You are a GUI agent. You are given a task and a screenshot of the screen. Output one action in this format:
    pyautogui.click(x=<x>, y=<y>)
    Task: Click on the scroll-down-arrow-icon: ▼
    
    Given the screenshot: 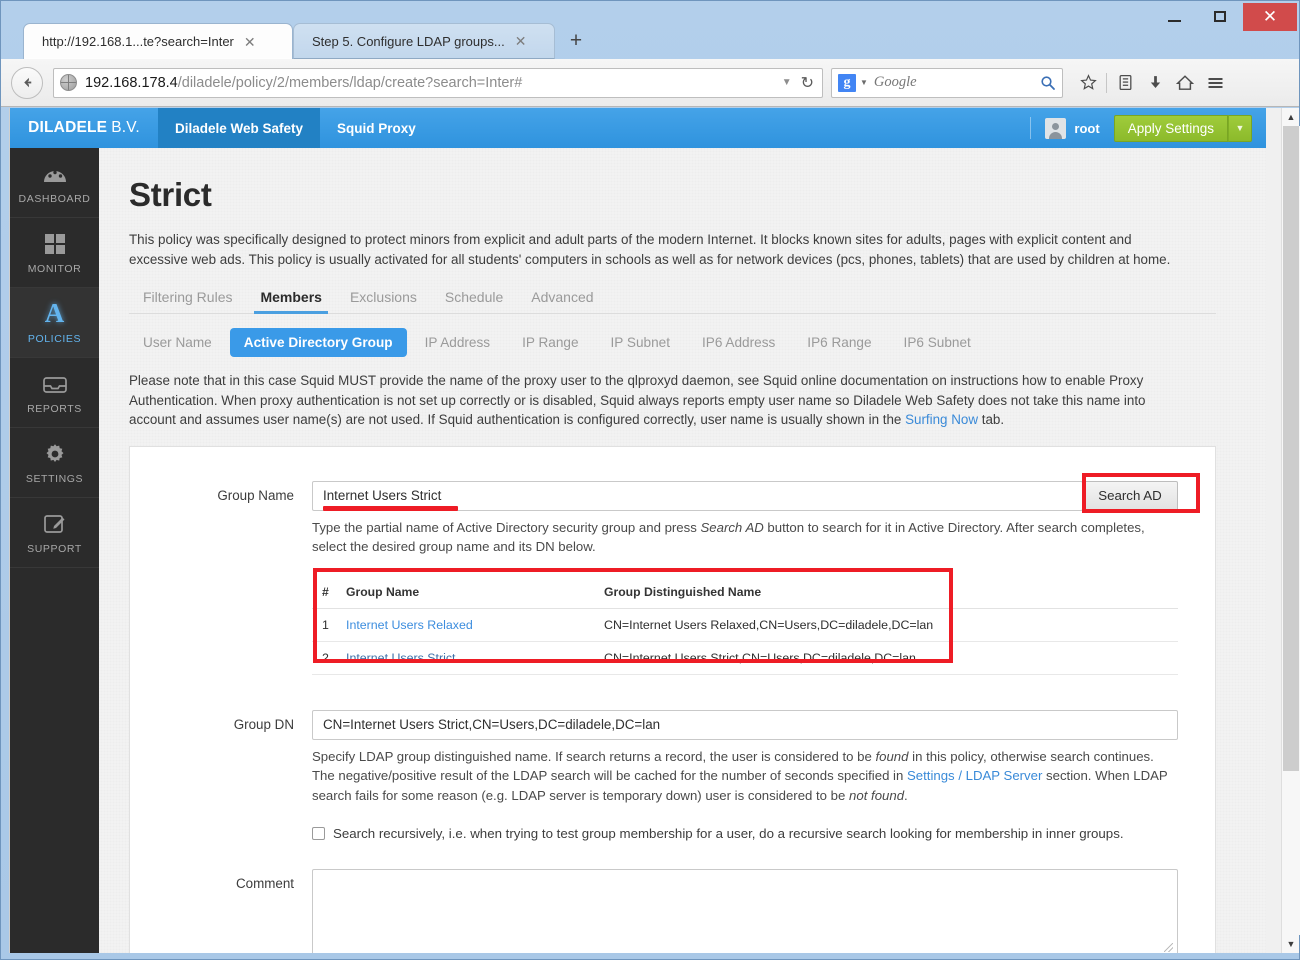 What is the action you would take?
    pyautogui.click(x=1291, y=944)
    